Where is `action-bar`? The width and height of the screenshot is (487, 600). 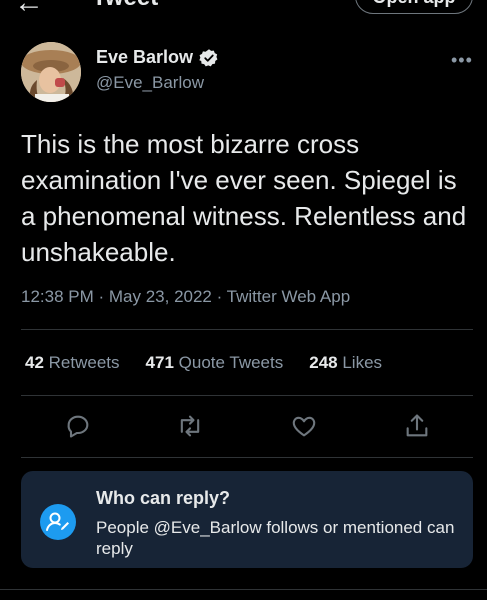 action-bar is located at coordinates (243, 428).